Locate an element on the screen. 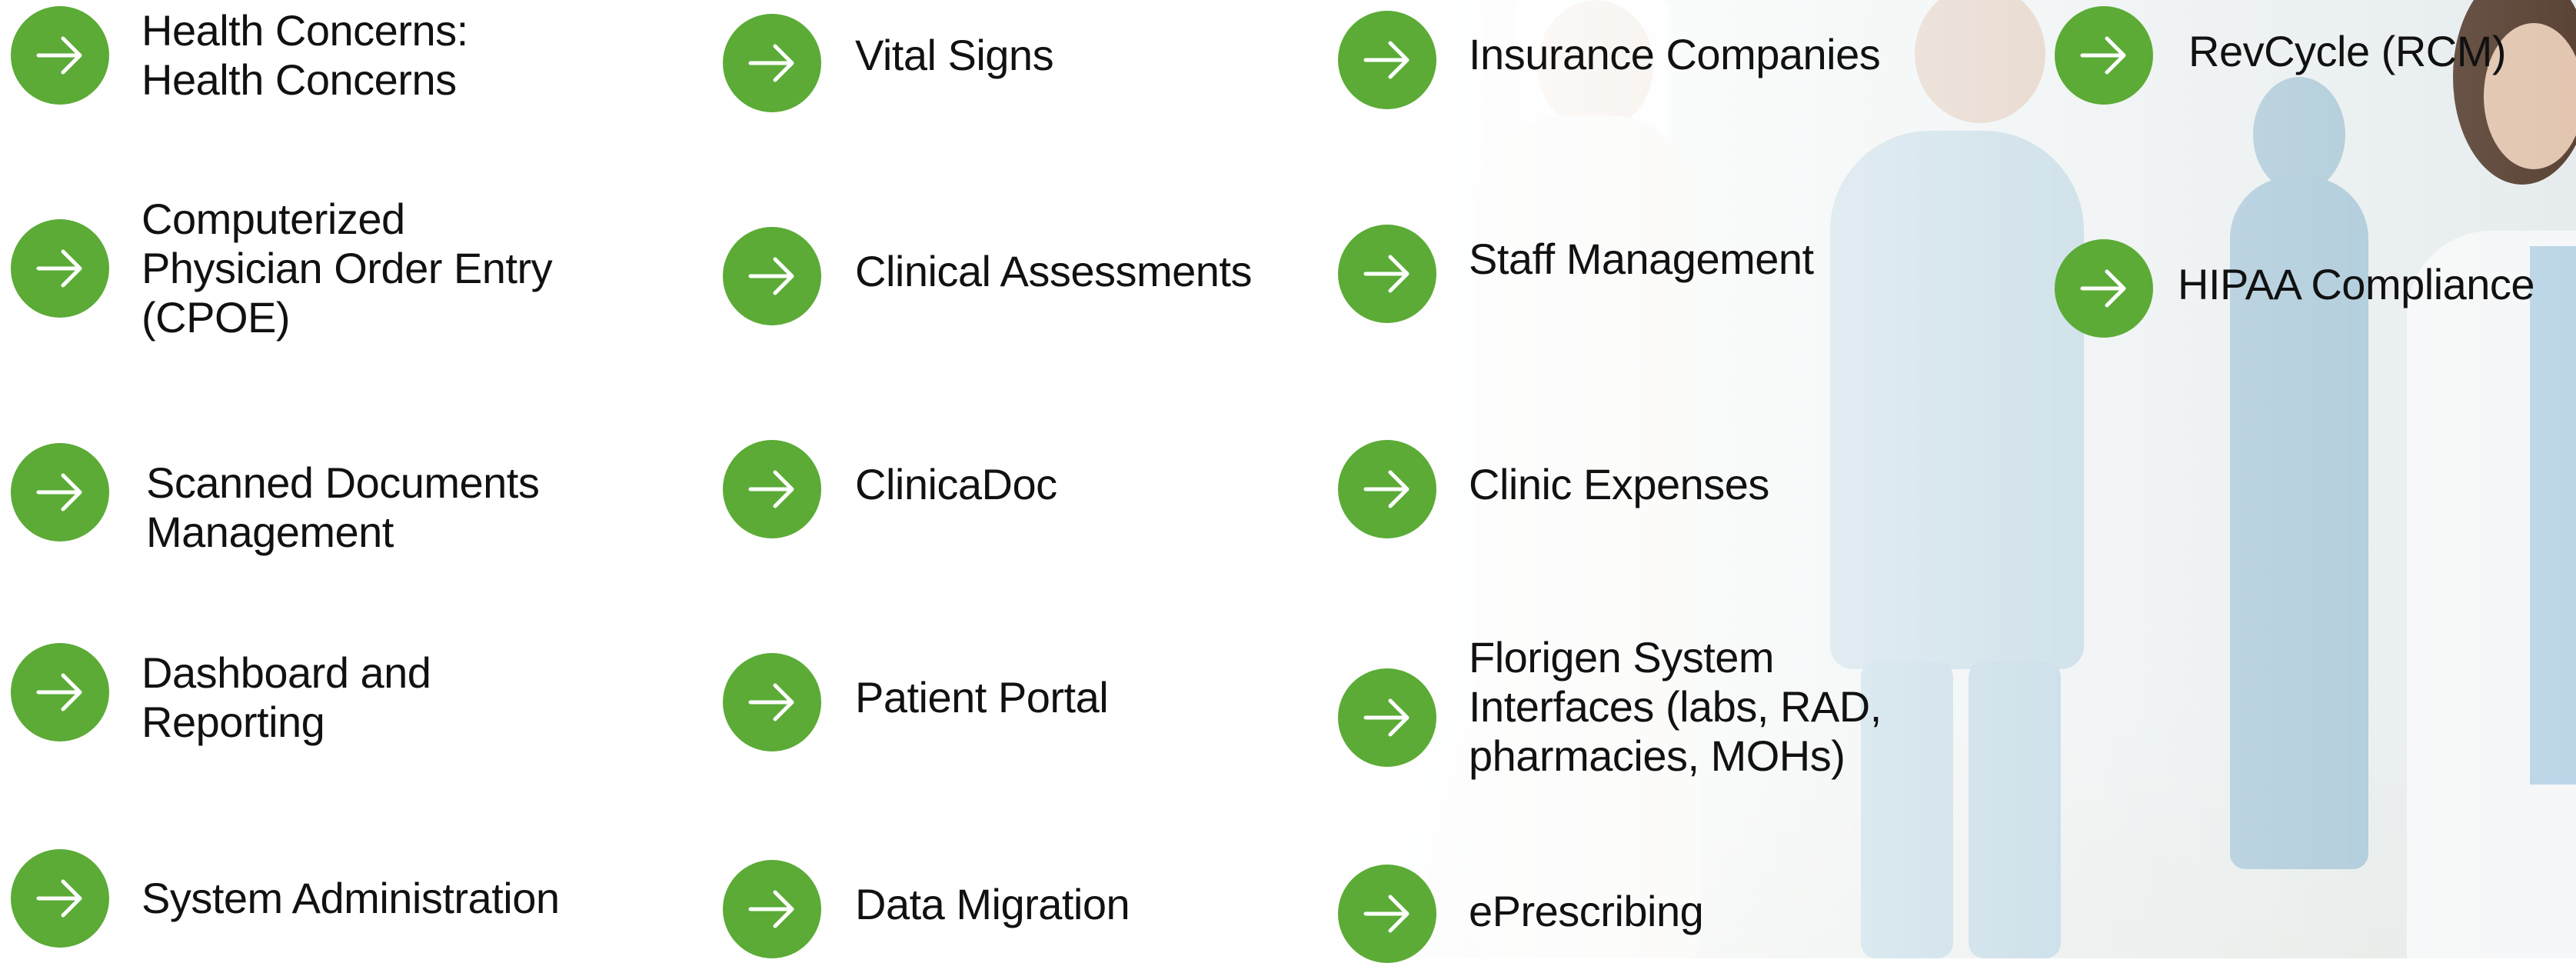 Image resolution: width=2576 pixels, height=963 pixels. feature-label: Patient Portal is located at coordinates (982, 697).